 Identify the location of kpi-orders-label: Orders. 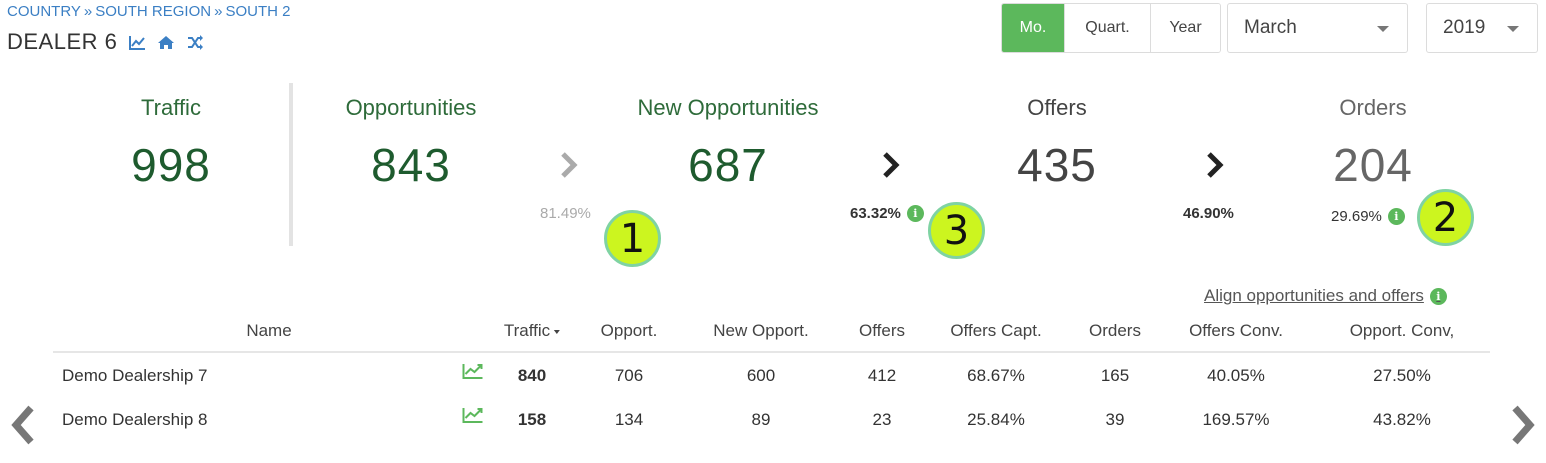
(1373, 107).